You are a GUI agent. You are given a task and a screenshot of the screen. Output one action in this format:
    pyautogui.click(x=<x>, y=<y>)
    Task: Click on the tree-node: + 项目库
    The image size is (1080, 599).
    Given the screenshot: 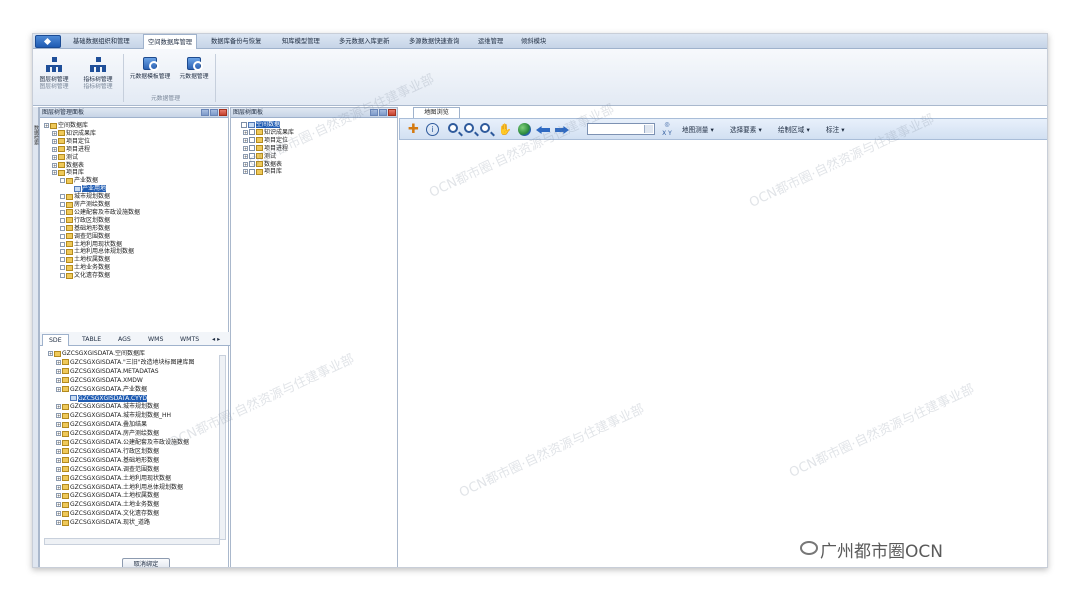 What is the action you would take?
    pyautogui.click(x=262, y=172)
    